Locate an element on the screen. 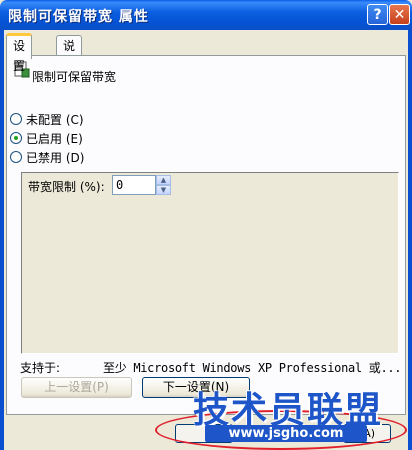  bandwidth-input: 0 is located at coordinates (134, 185).